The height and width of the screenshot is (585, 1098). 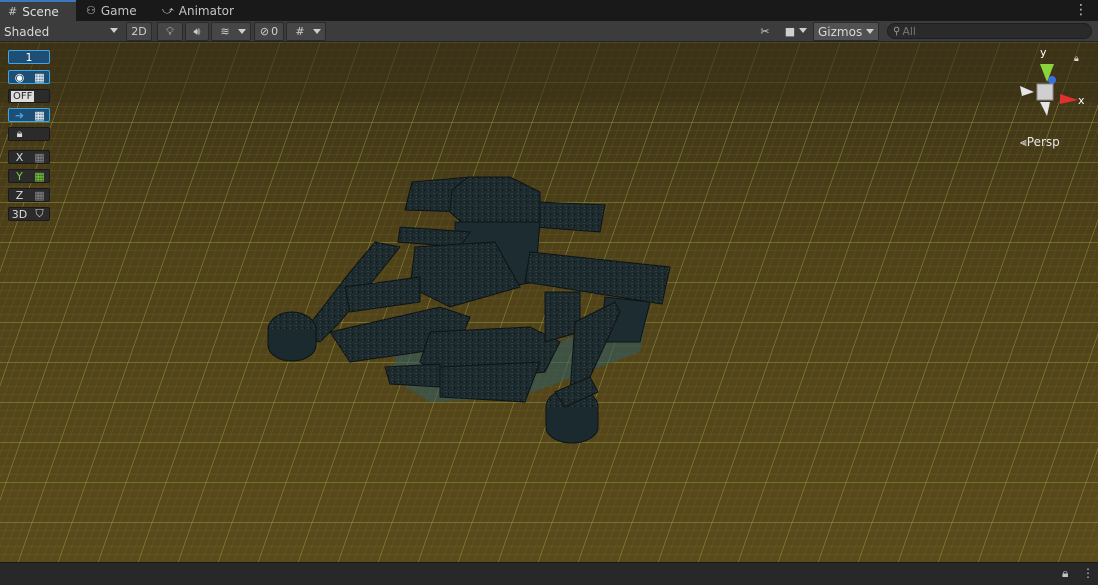 What do you see at coordinates (765, 31) in the screenshot?
I see `tools-icon: ✂` at bounding box center [765, 31].